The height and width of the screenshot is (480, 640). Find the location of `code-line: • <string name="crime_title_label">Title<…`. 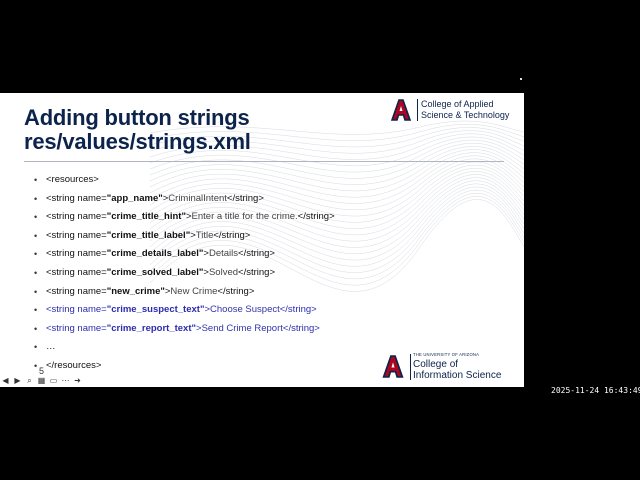

code-line: • <string name="crime_title_label">Title<… is located at coordinates (184, 236).